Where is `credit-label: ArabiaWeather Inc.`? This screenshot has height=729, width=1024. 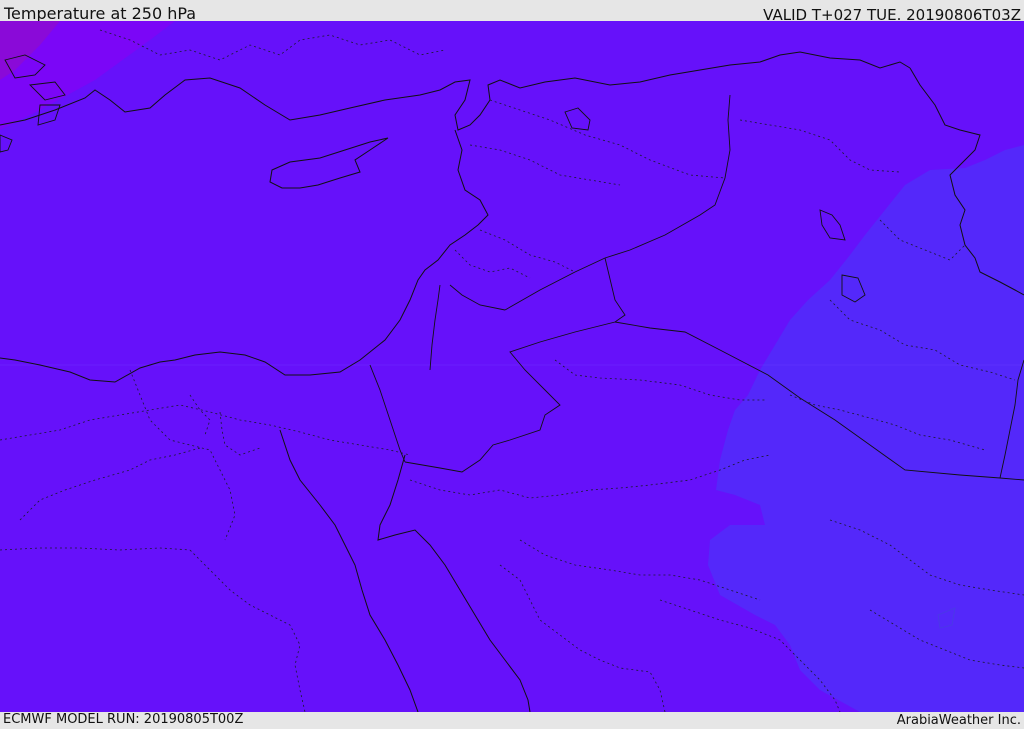 credit-label: ArabiaWeather Inc. is located at coordinates (958, 720).